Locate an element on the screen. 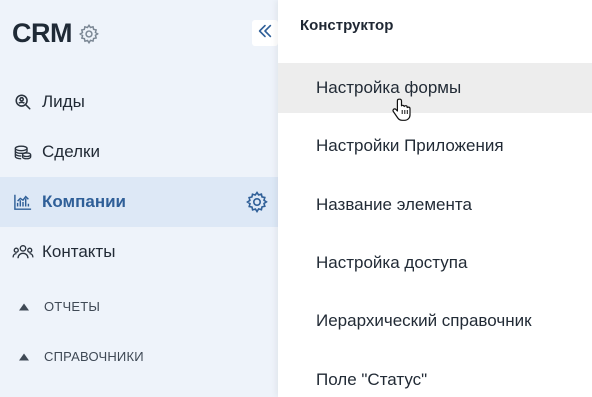 This screenshot has height=397, width=592. people-icon is located at coordinates (23, 252).